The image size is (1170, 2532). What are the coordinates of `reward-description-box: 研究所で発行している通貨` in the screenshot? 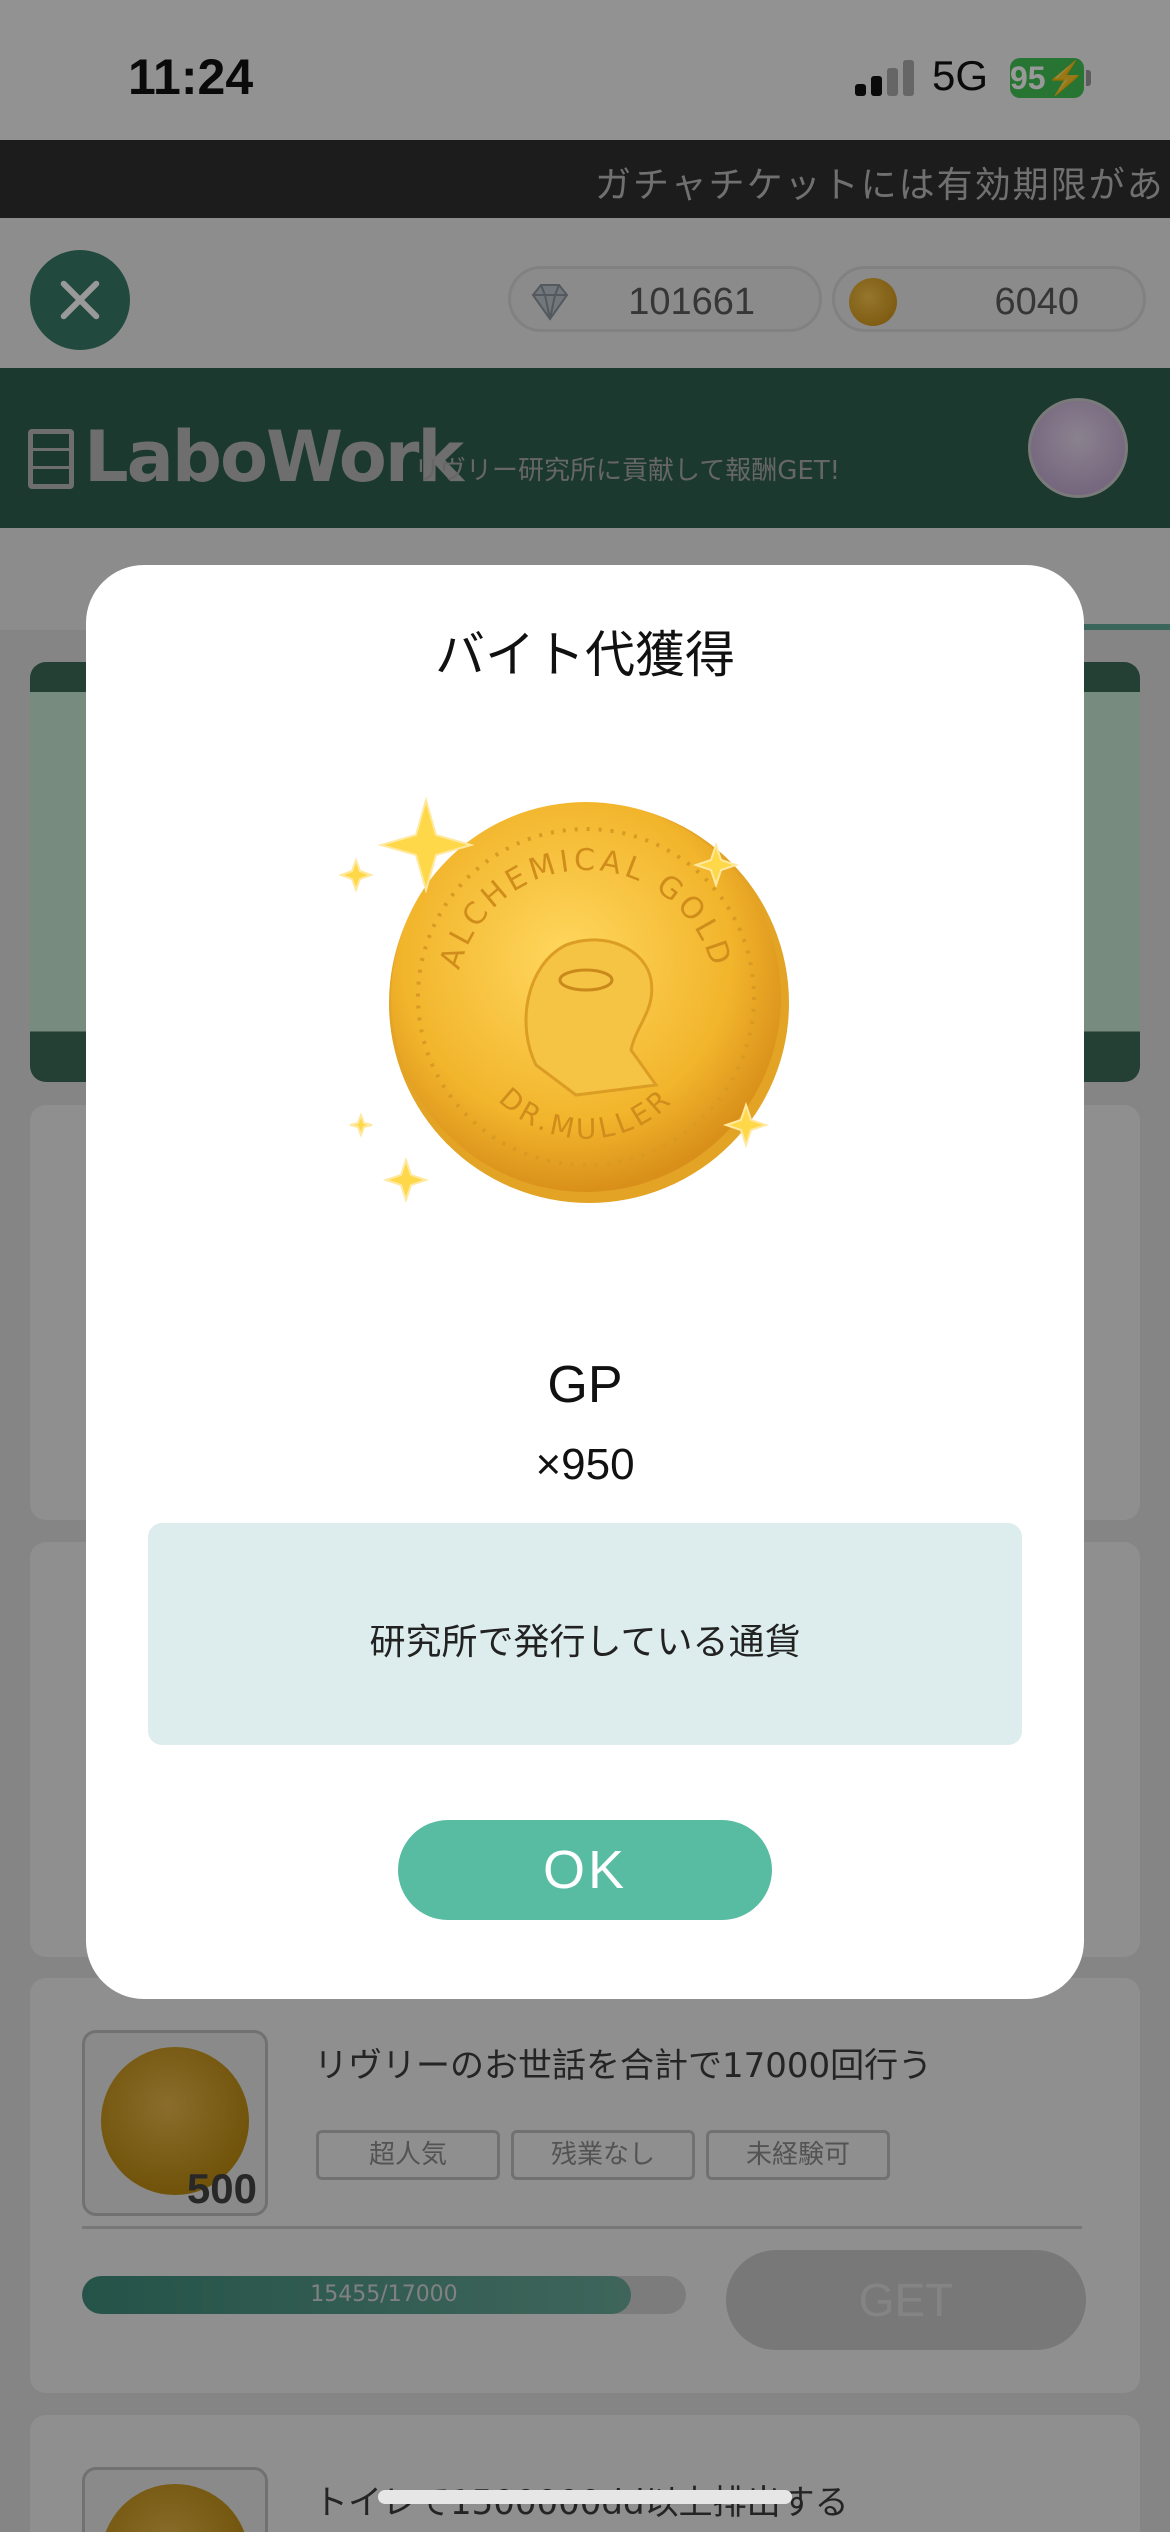 It's located at (585, 1634).